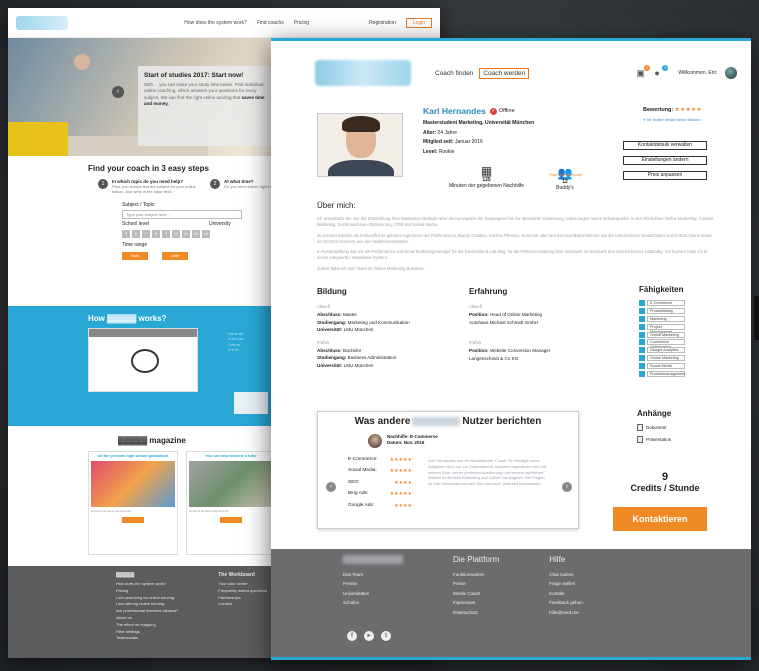  What do you see at coordinates (382, 23) in the screenshot?
I see `registration-link: Registration` at bounding box center [382, 23].